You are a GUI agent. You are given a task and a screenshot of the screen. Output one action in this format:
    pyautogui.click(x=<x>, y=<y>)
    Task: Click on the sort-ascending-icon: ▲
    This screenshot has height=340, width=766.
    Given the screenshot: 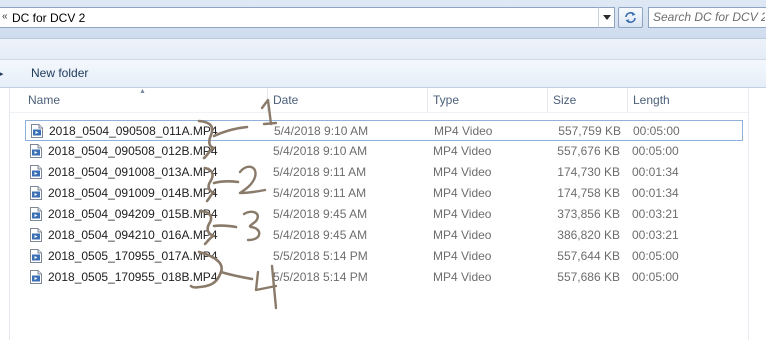 What is the action you would take?
    pyautogui.click(x=142, y=91)
    